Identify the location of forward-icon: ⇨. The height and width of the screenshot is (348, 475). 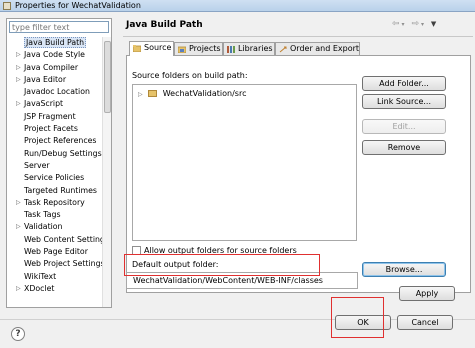
(416, 24).